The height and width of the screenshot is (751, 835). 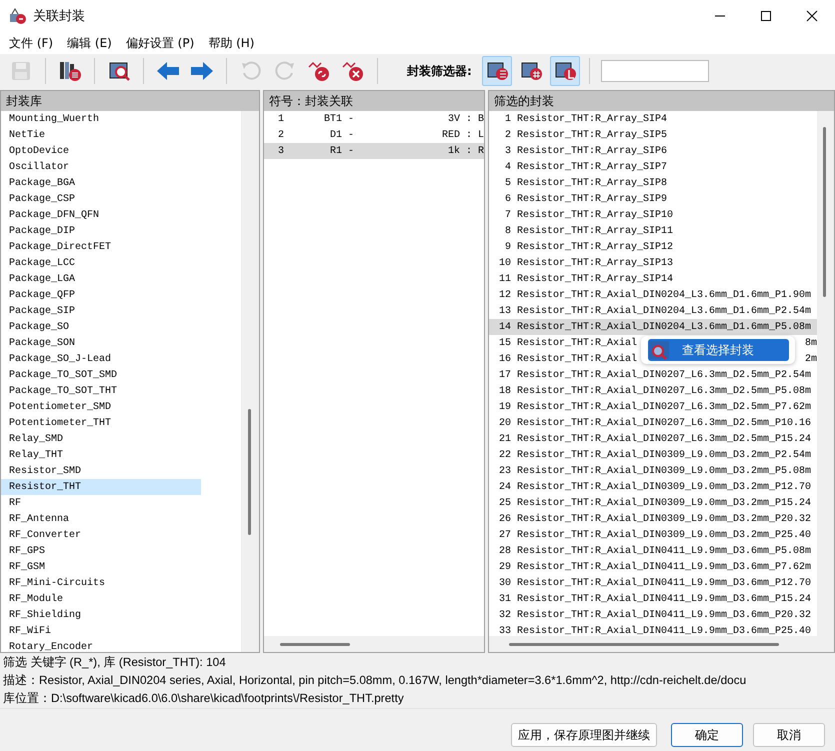 What do you see at coordinates (280, 119) in the screenshot?
I see `row-number: 1` at bounding box center [280, 119].